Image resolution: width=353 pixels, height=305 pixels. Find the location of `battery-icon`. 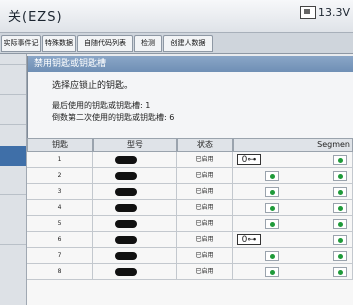

battery-icon is located at coordinates (308, 12).